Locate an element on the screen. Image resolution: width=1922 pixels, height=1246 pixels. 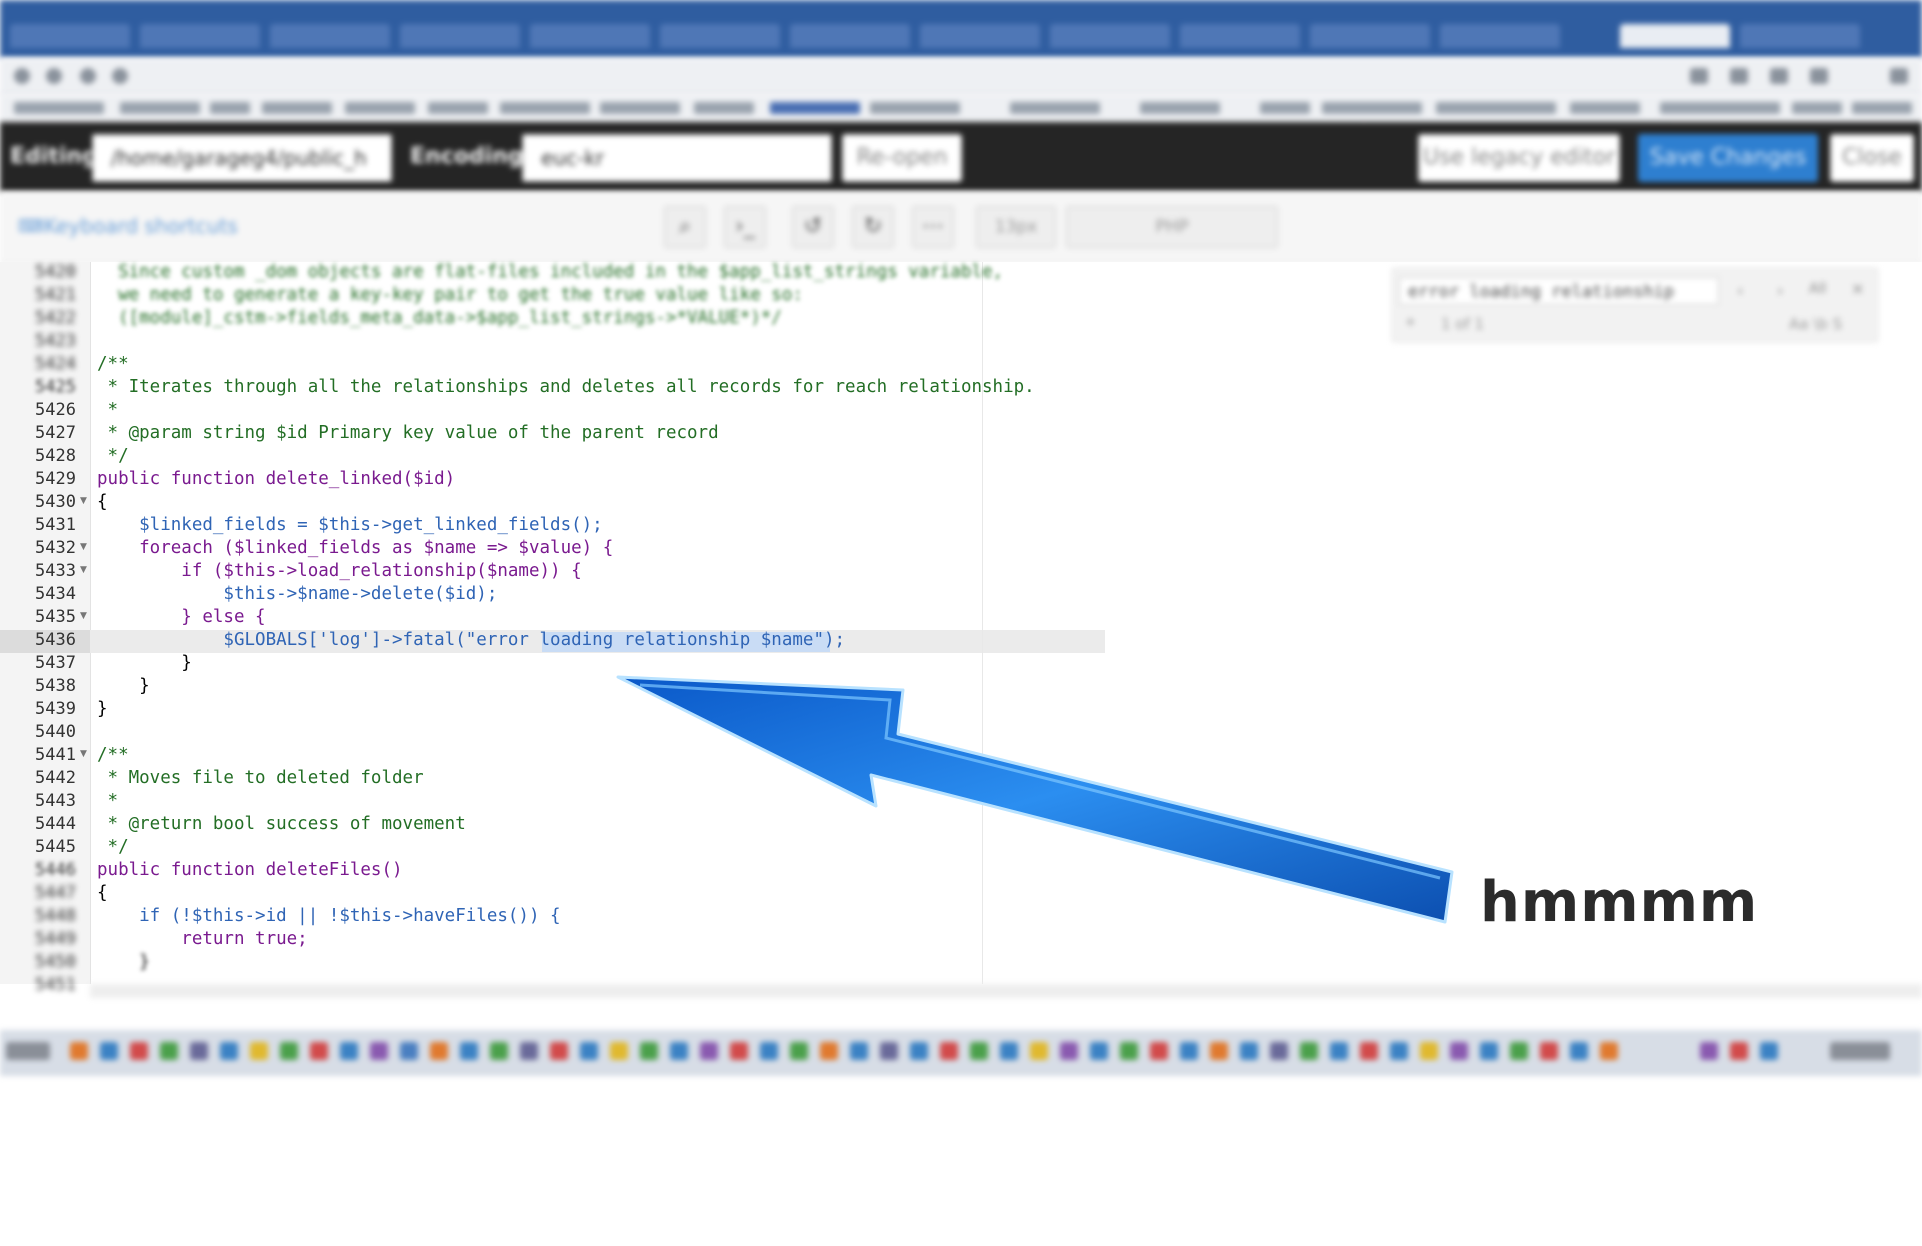
legacy-editor-button: Use legacy editor is located at coordinates (1519, 158).